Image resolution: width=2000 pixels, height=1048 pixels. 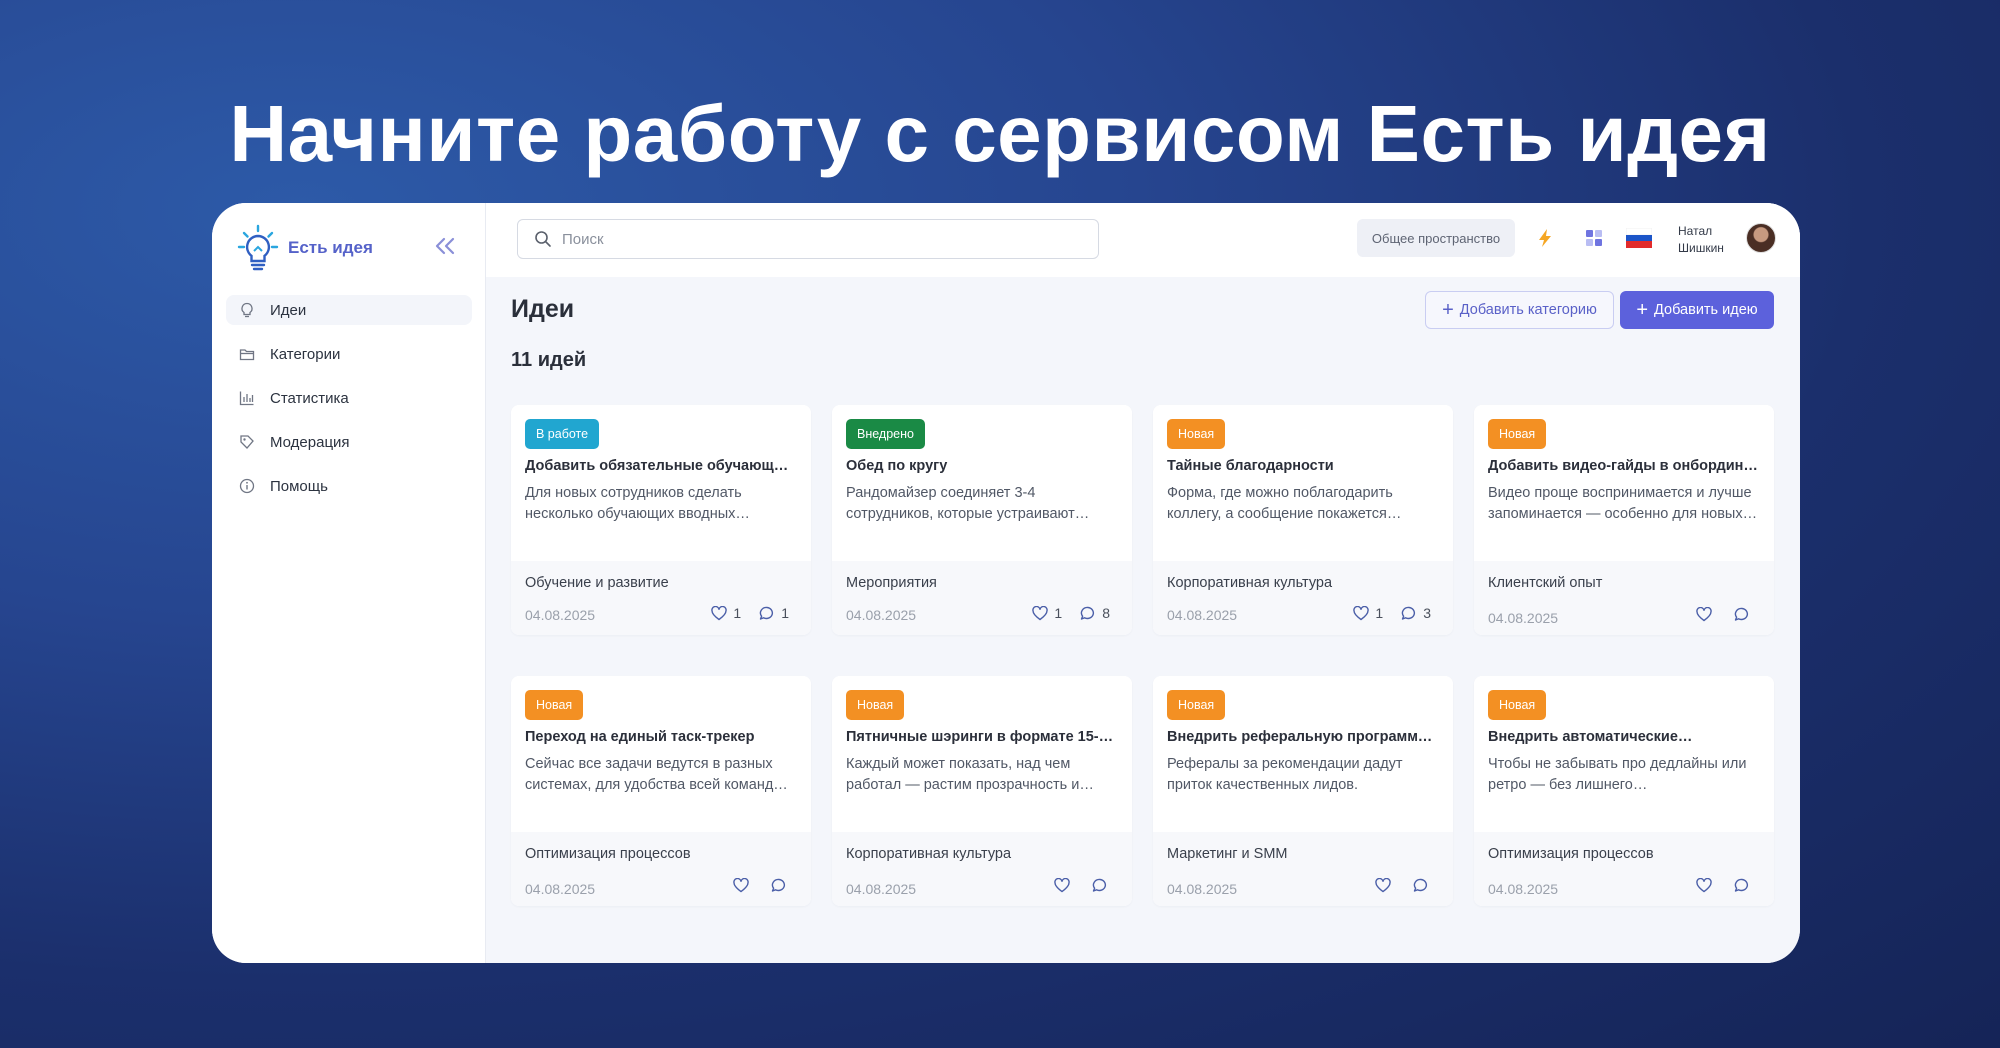 What do you see at coordinates (1571, 854) in the screenshot?
I see `idea-category: Оптимизация процессов` at bounding box center [1571, 854].